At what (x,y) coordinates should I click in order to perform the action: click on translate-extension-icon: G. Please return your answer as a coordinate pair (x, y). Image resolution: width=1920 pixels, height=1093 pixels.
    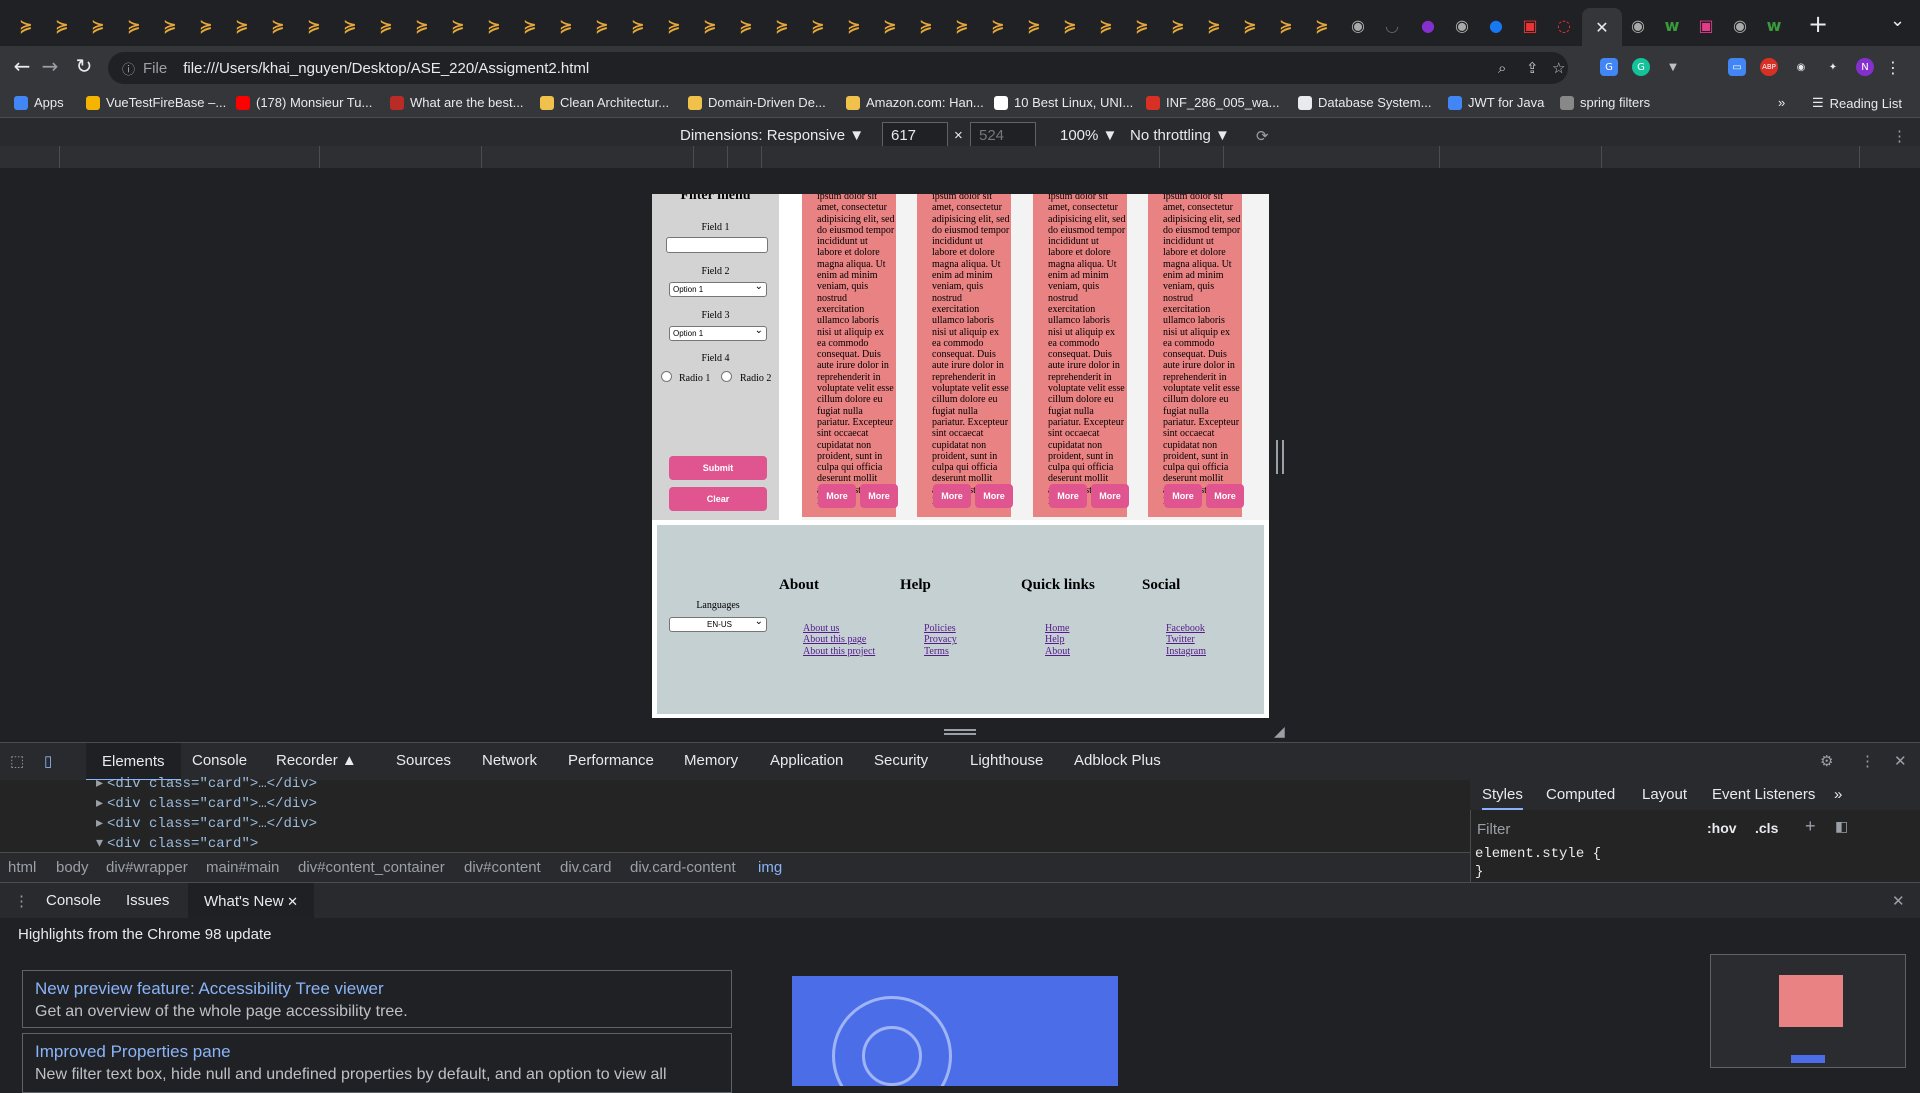
    Looking at the image, I should click on (1609, 67).